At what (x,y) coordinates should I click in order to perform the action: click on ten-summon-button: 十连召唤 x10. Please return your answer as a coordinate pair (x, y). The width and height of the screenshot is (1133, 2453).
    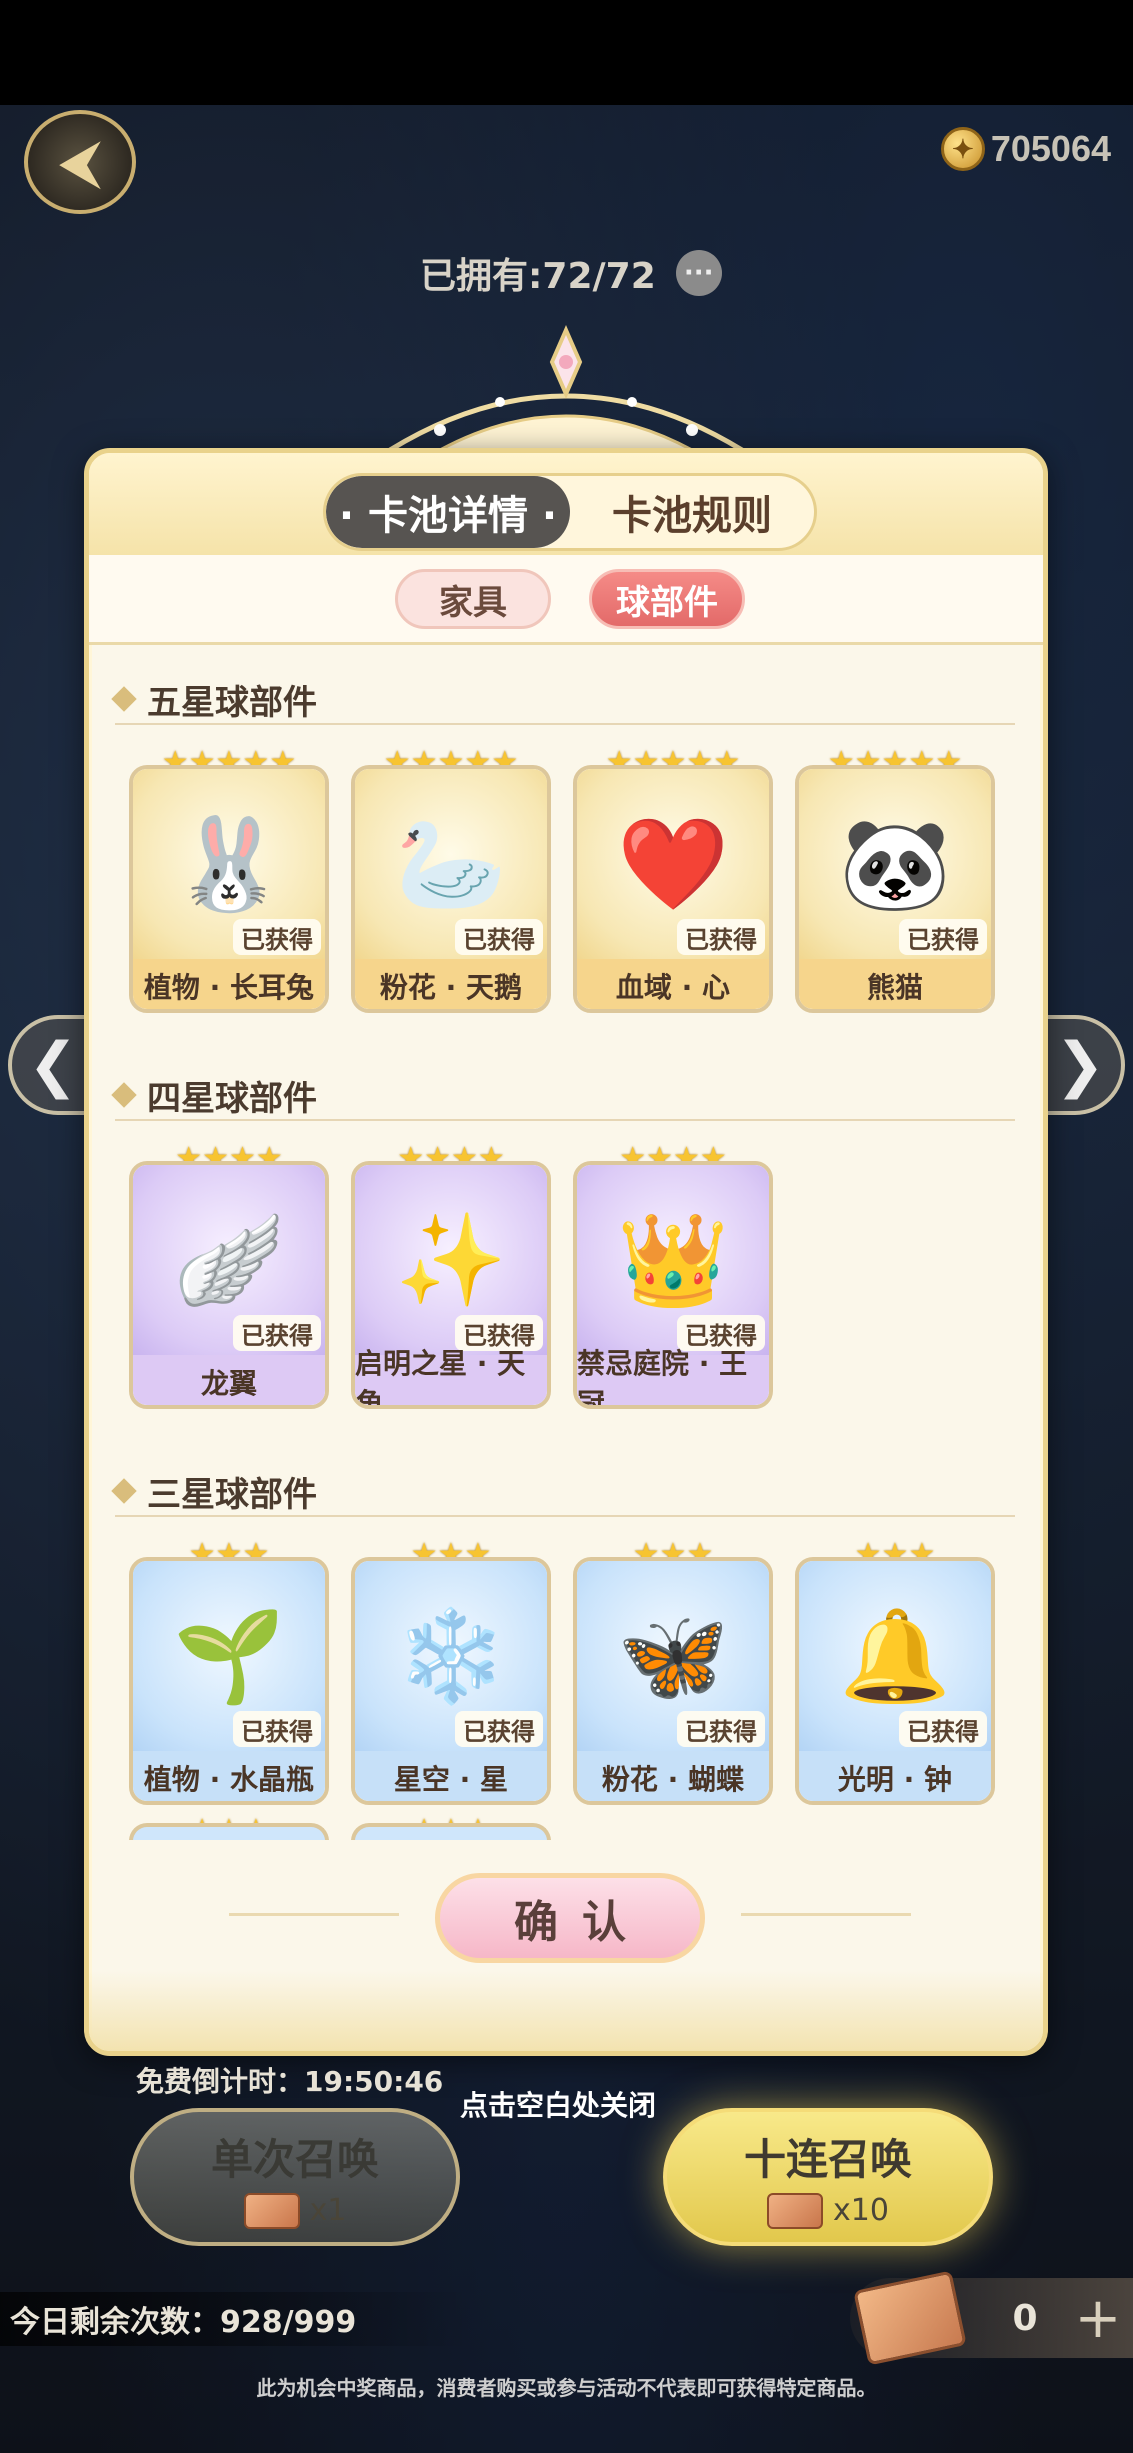
    Looking at the image, I should click on (828, 2177).